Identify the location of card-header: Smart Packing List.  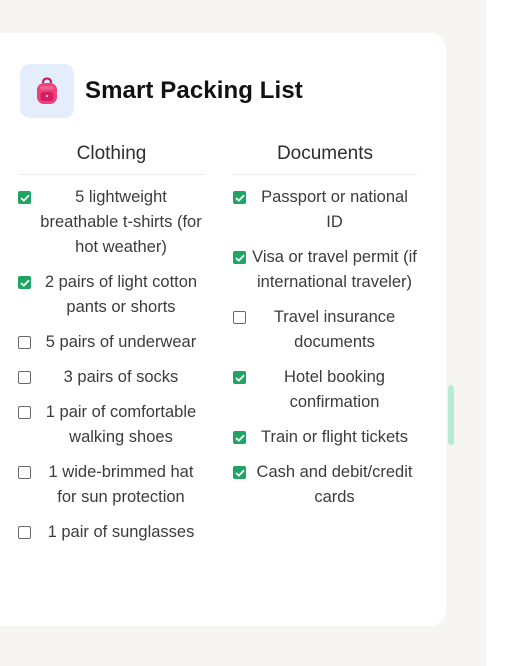
(161, 91).